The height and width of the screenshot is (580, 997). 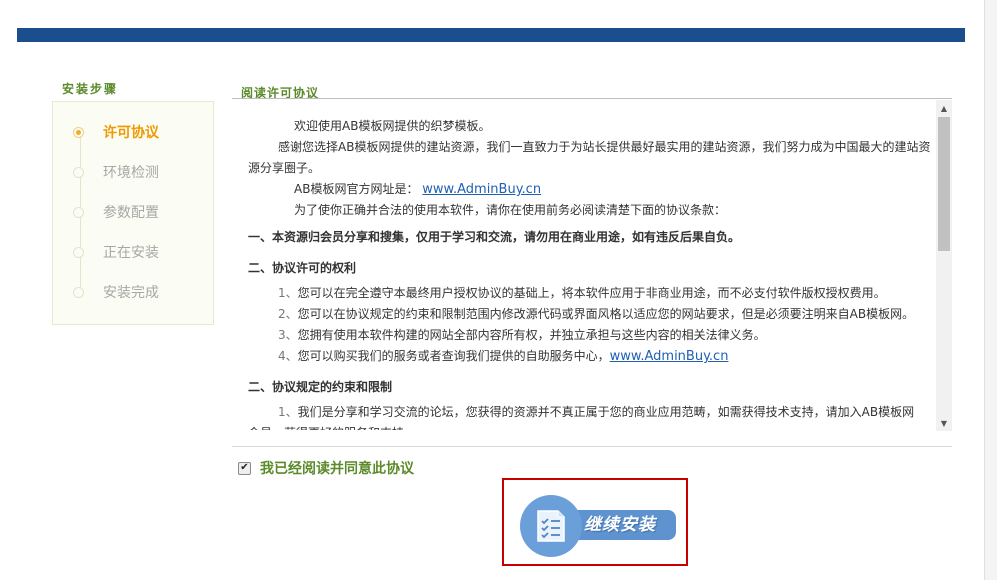 I want to click on right-text: 您可以购买我们的服务或者查询我们提供的自助服务中心，, so click(x=453, y=356).